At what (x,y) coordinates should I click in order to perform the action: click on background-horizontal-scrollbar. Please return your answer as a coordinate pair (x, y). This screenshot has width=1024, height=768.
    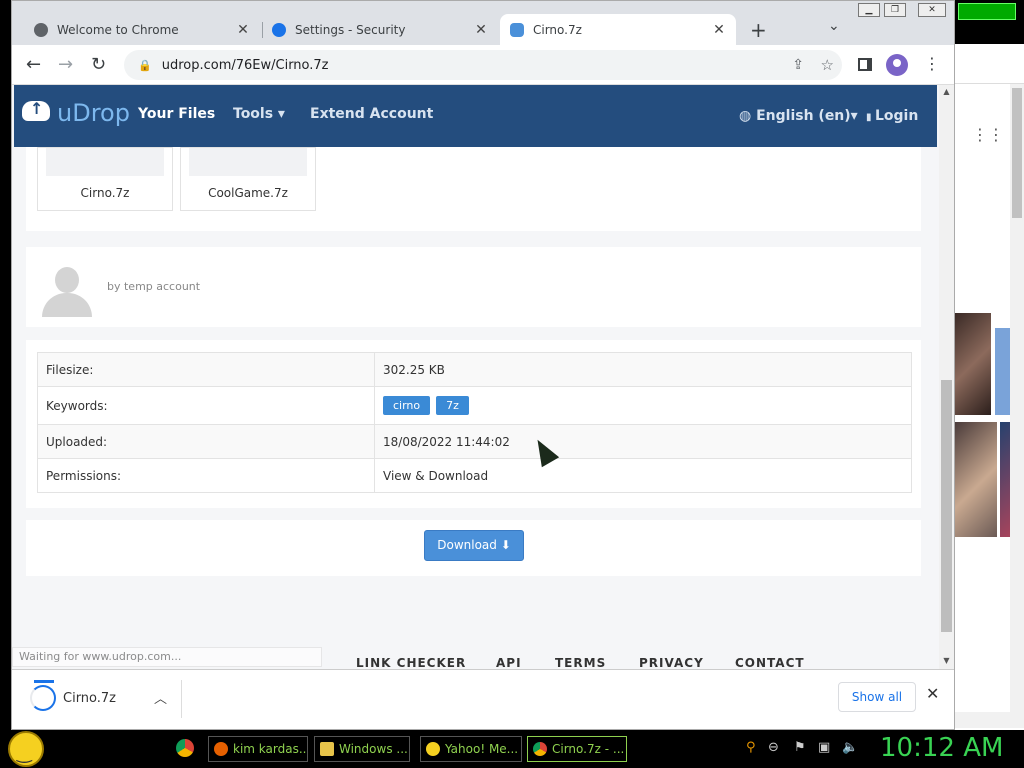
    Looking at the image, I should click on (989, 720).